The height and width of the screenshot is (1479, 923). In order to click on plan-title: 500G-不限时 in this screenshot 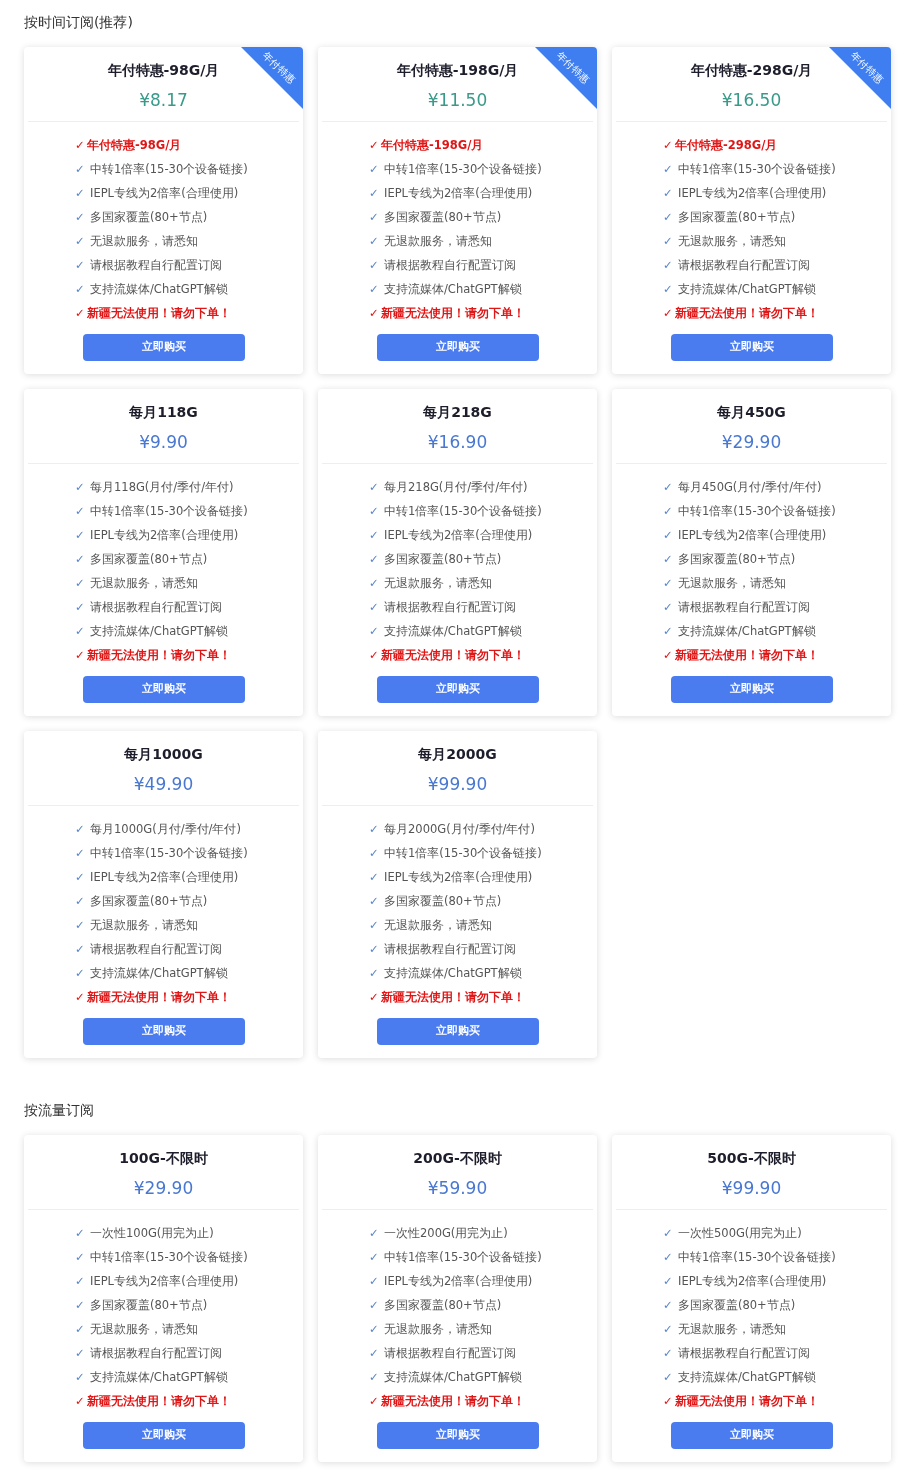, I will do `click(751, 1158)`.